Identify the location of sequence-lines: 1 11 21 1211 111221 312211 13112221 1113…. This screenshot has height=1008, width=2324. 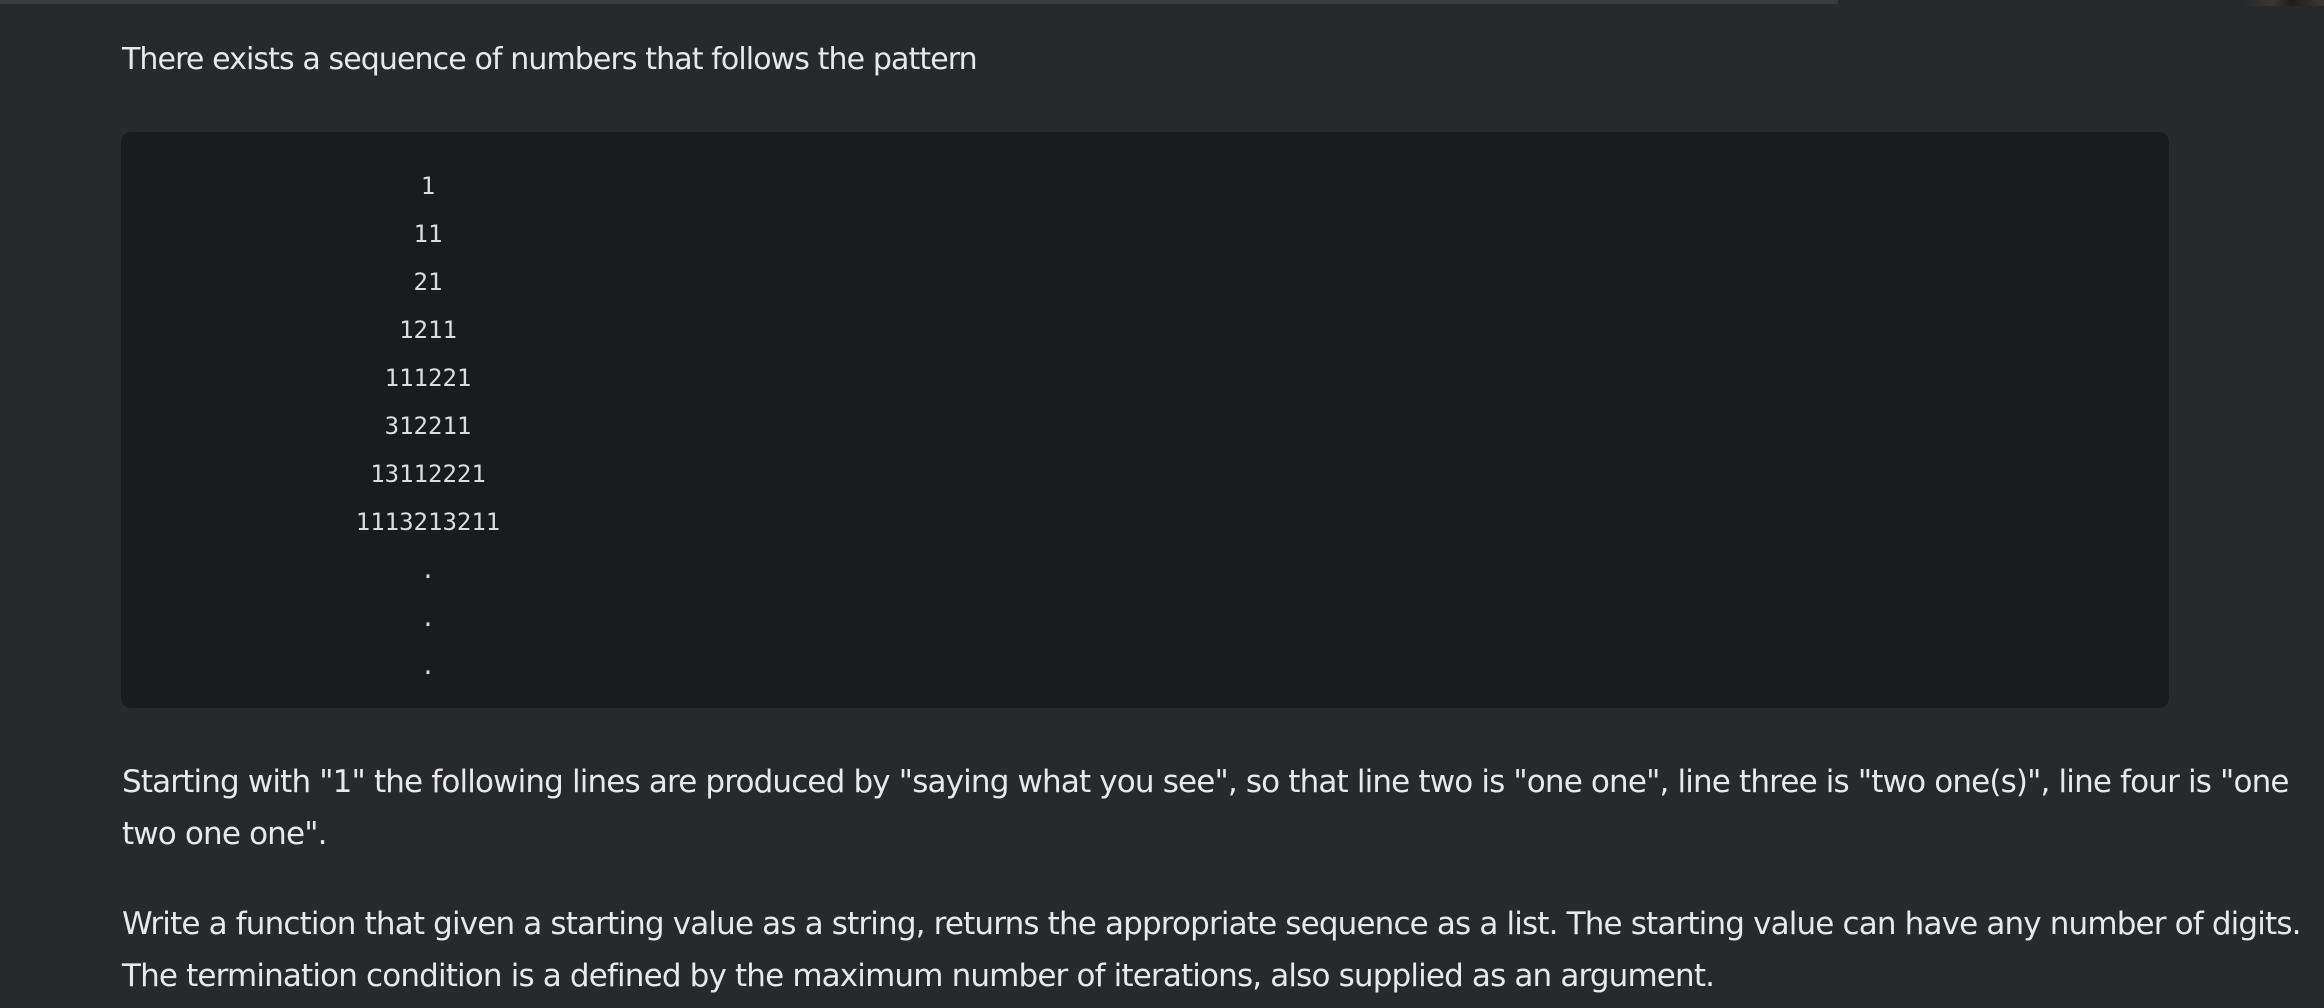
(428, 426).